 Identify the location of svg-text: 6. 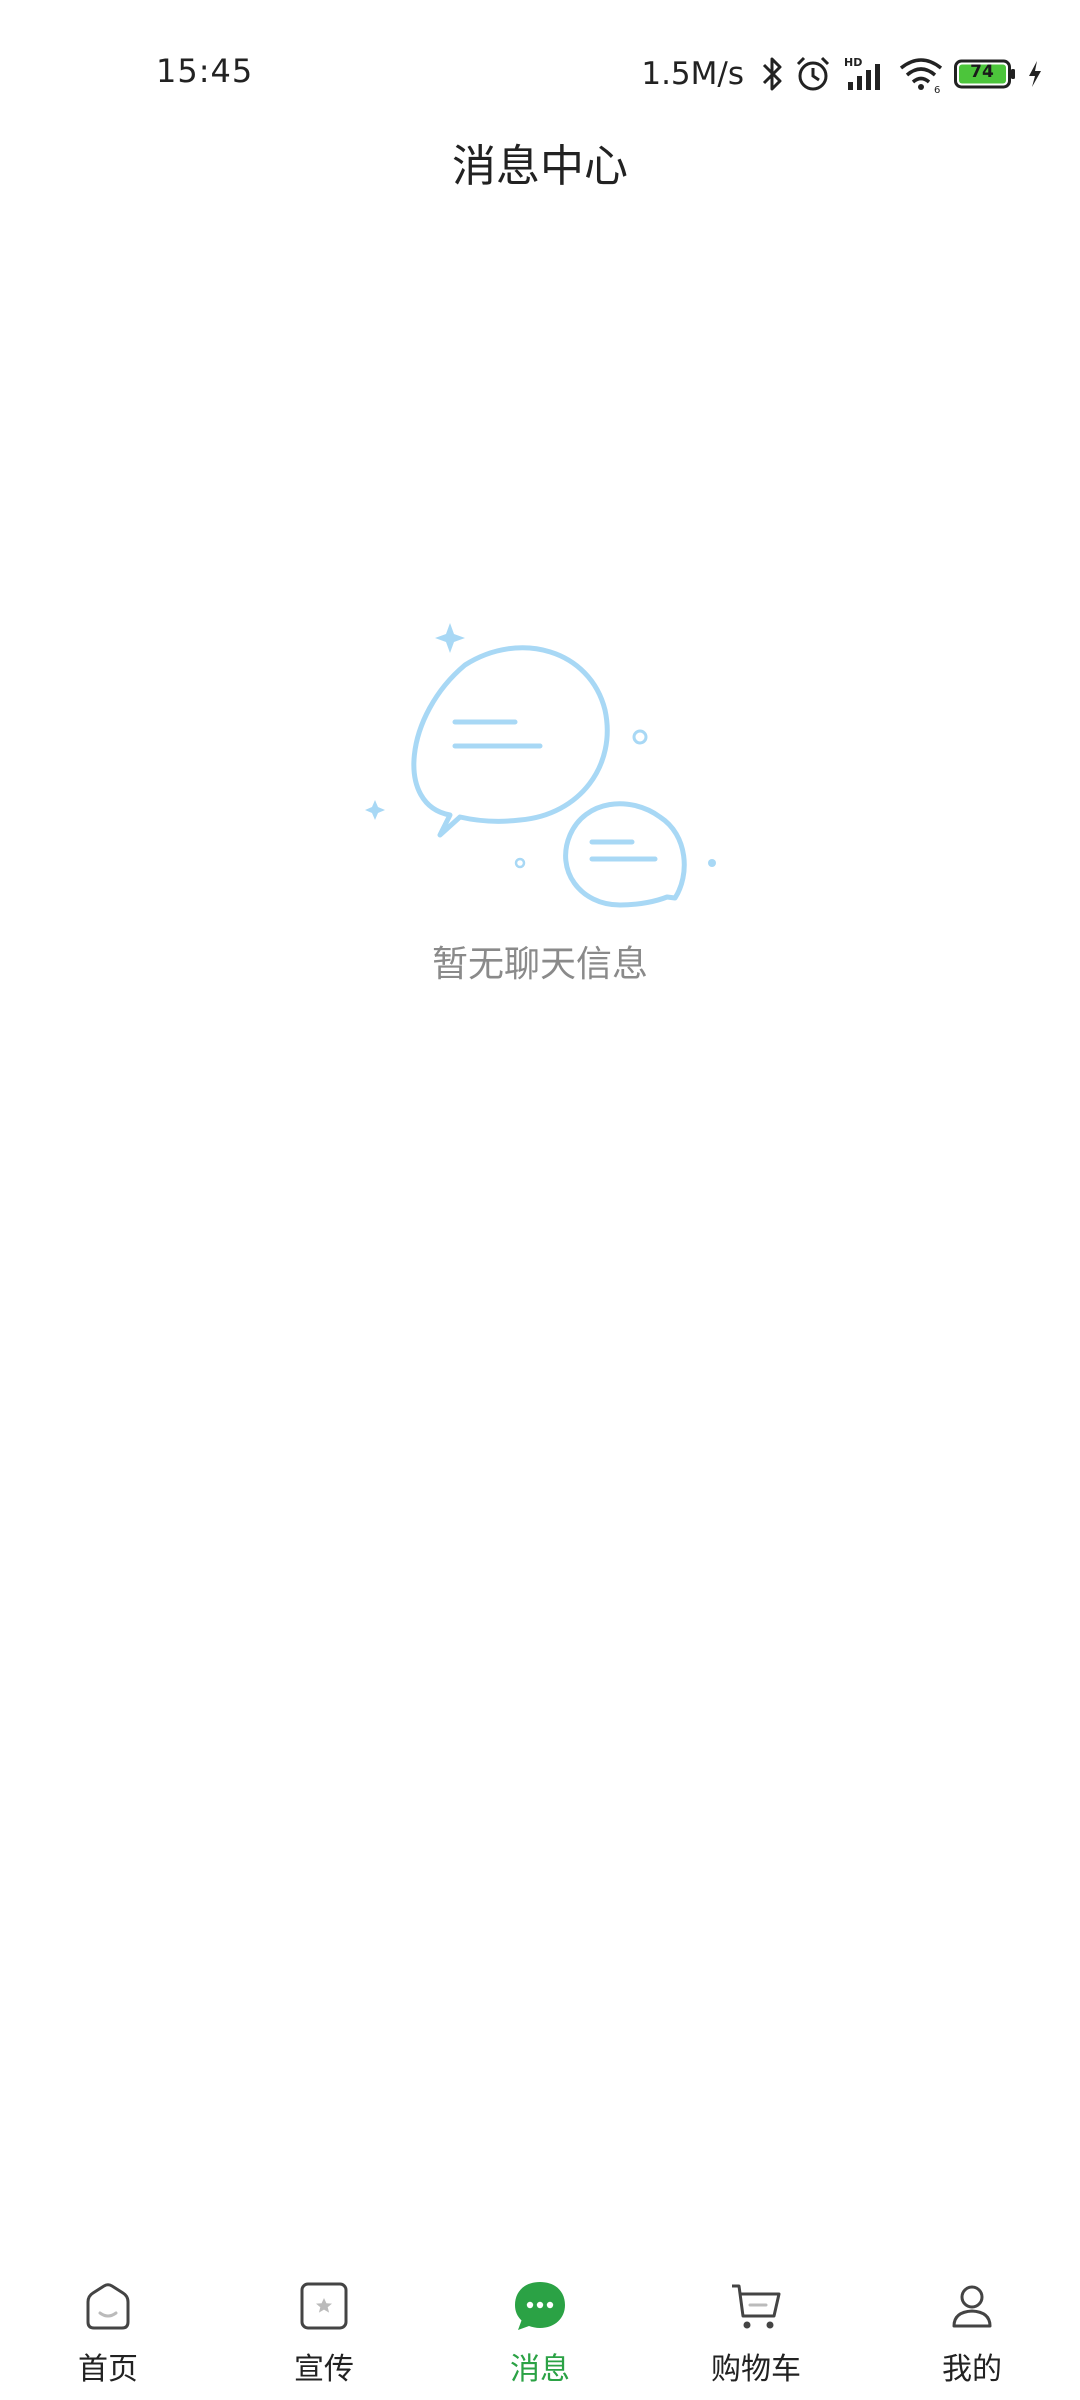
(937, 89).